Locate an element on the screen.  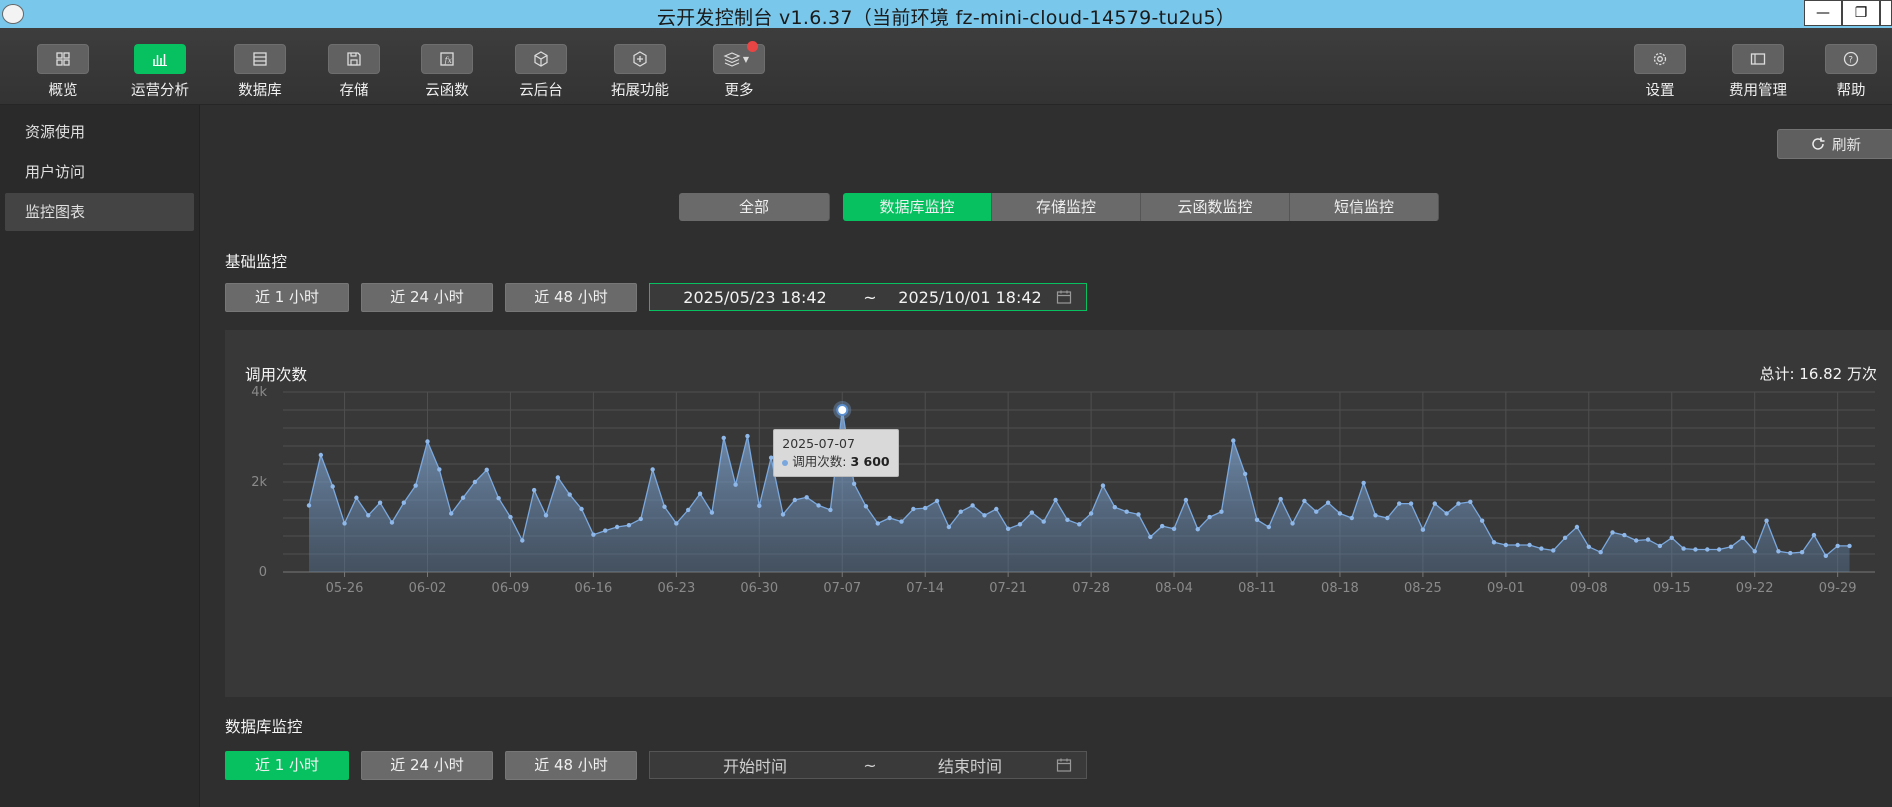
tab-storage-monitor: 存储监控 is located at coordinates (1066, 207).